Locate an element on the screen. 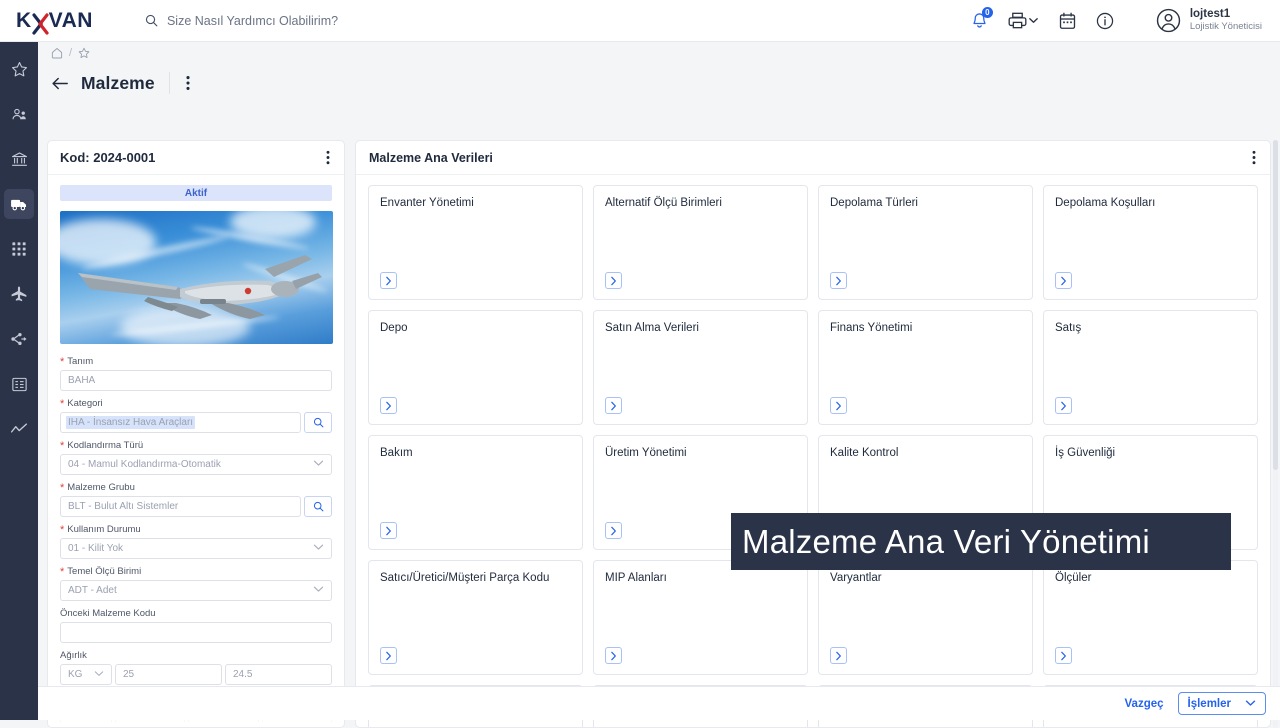 The width and height of the screenshot is (1280, 728). global-search: Size Nasıl Yardımcı Olabilirim? is located at coordinates (241, 21).